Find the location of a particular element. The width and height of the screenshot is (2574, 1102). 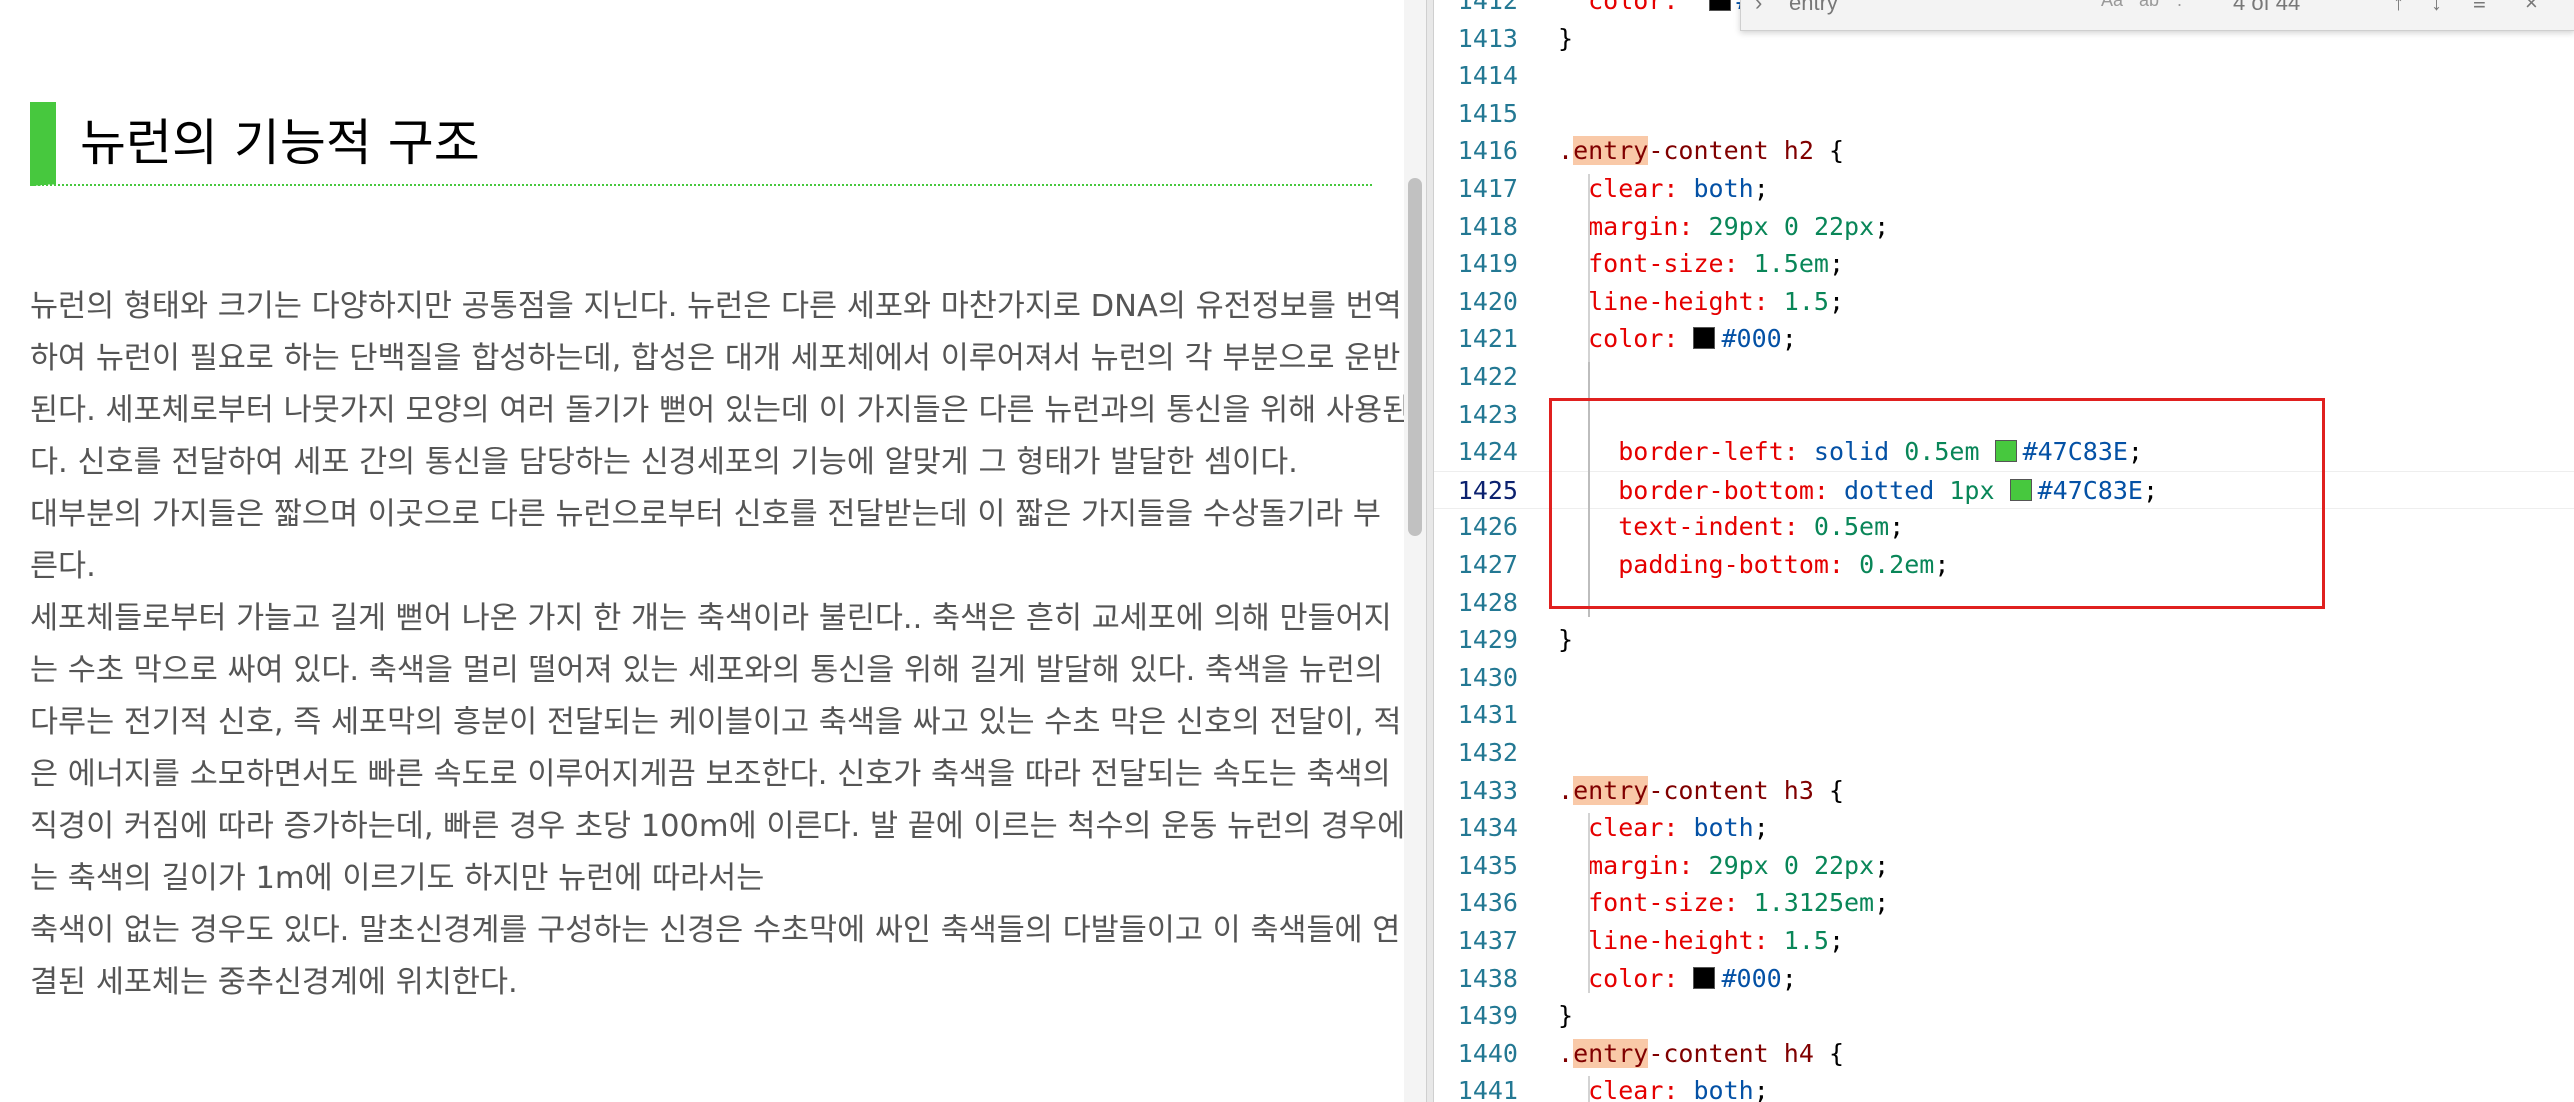

code-line: 1433 .entry-content h3 { is located at coordinates (2004, 791).